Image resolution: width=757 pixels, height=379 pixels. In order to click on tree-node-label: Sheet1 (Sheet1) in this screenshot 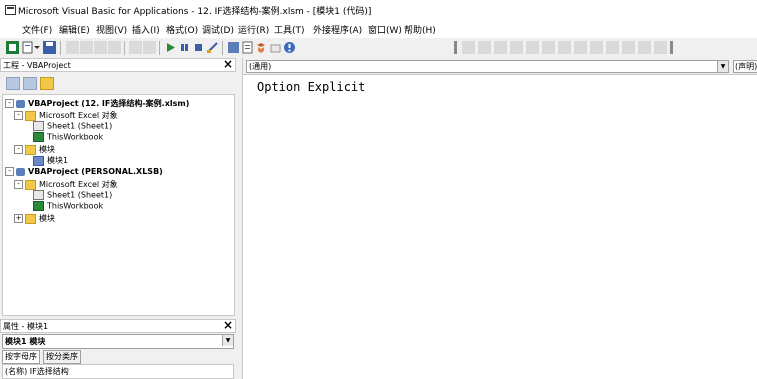, I will do `click(80, 126)`.